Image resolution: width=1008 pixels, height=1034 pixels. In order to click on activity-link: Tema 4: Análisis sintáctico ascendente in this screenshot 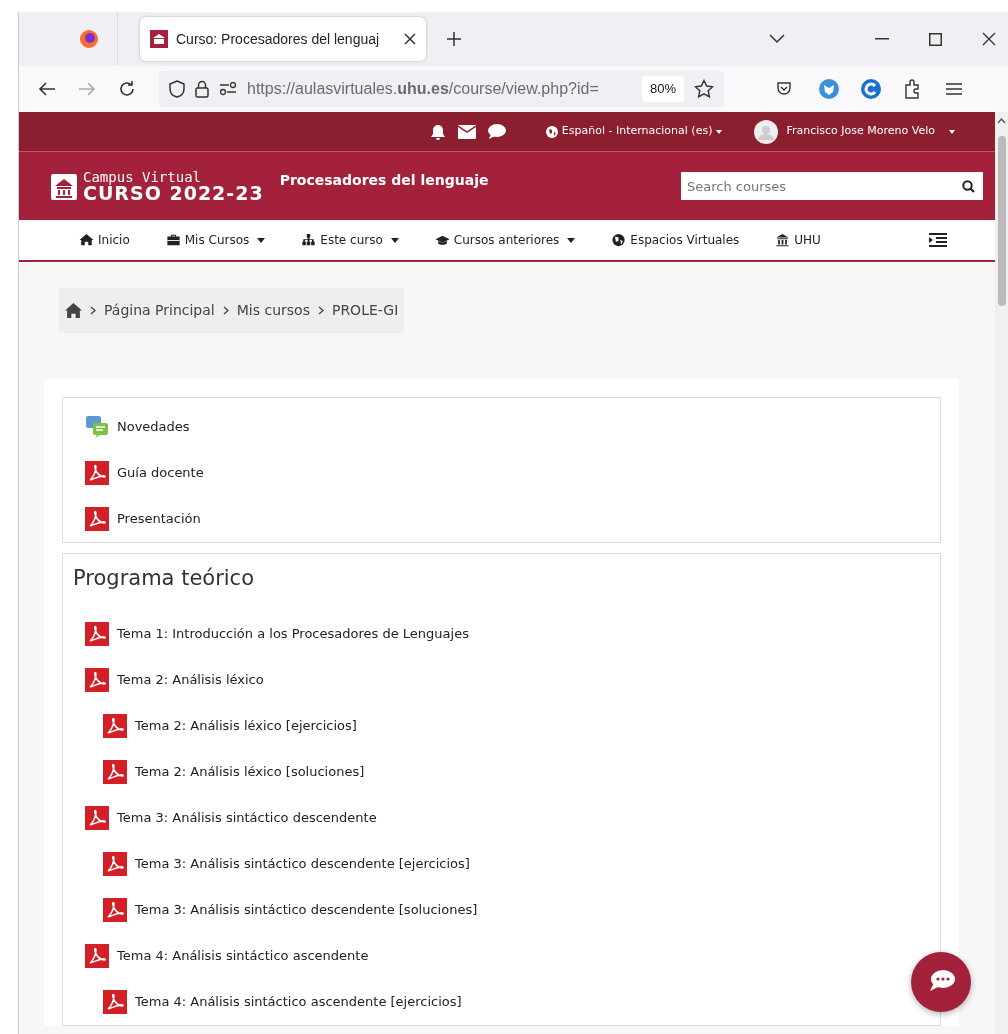, I will do `click(221, 956)`.